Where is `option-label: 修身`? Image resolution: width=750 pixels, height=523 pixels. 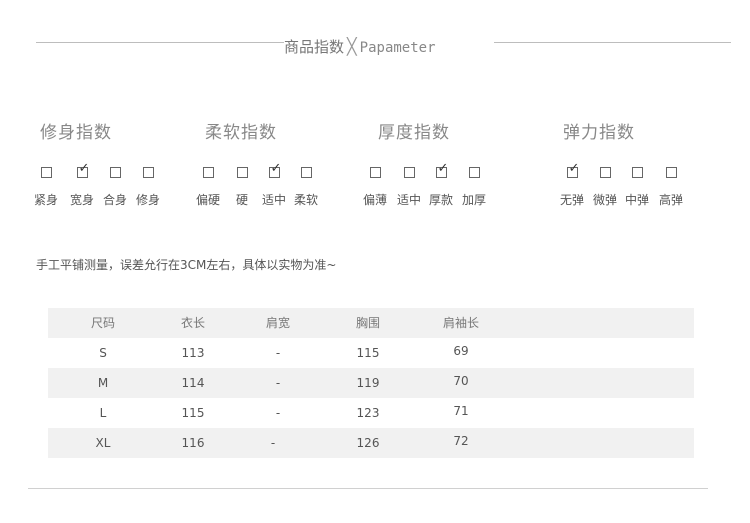 option-label: 修身 is located at coordinates (147, 200).